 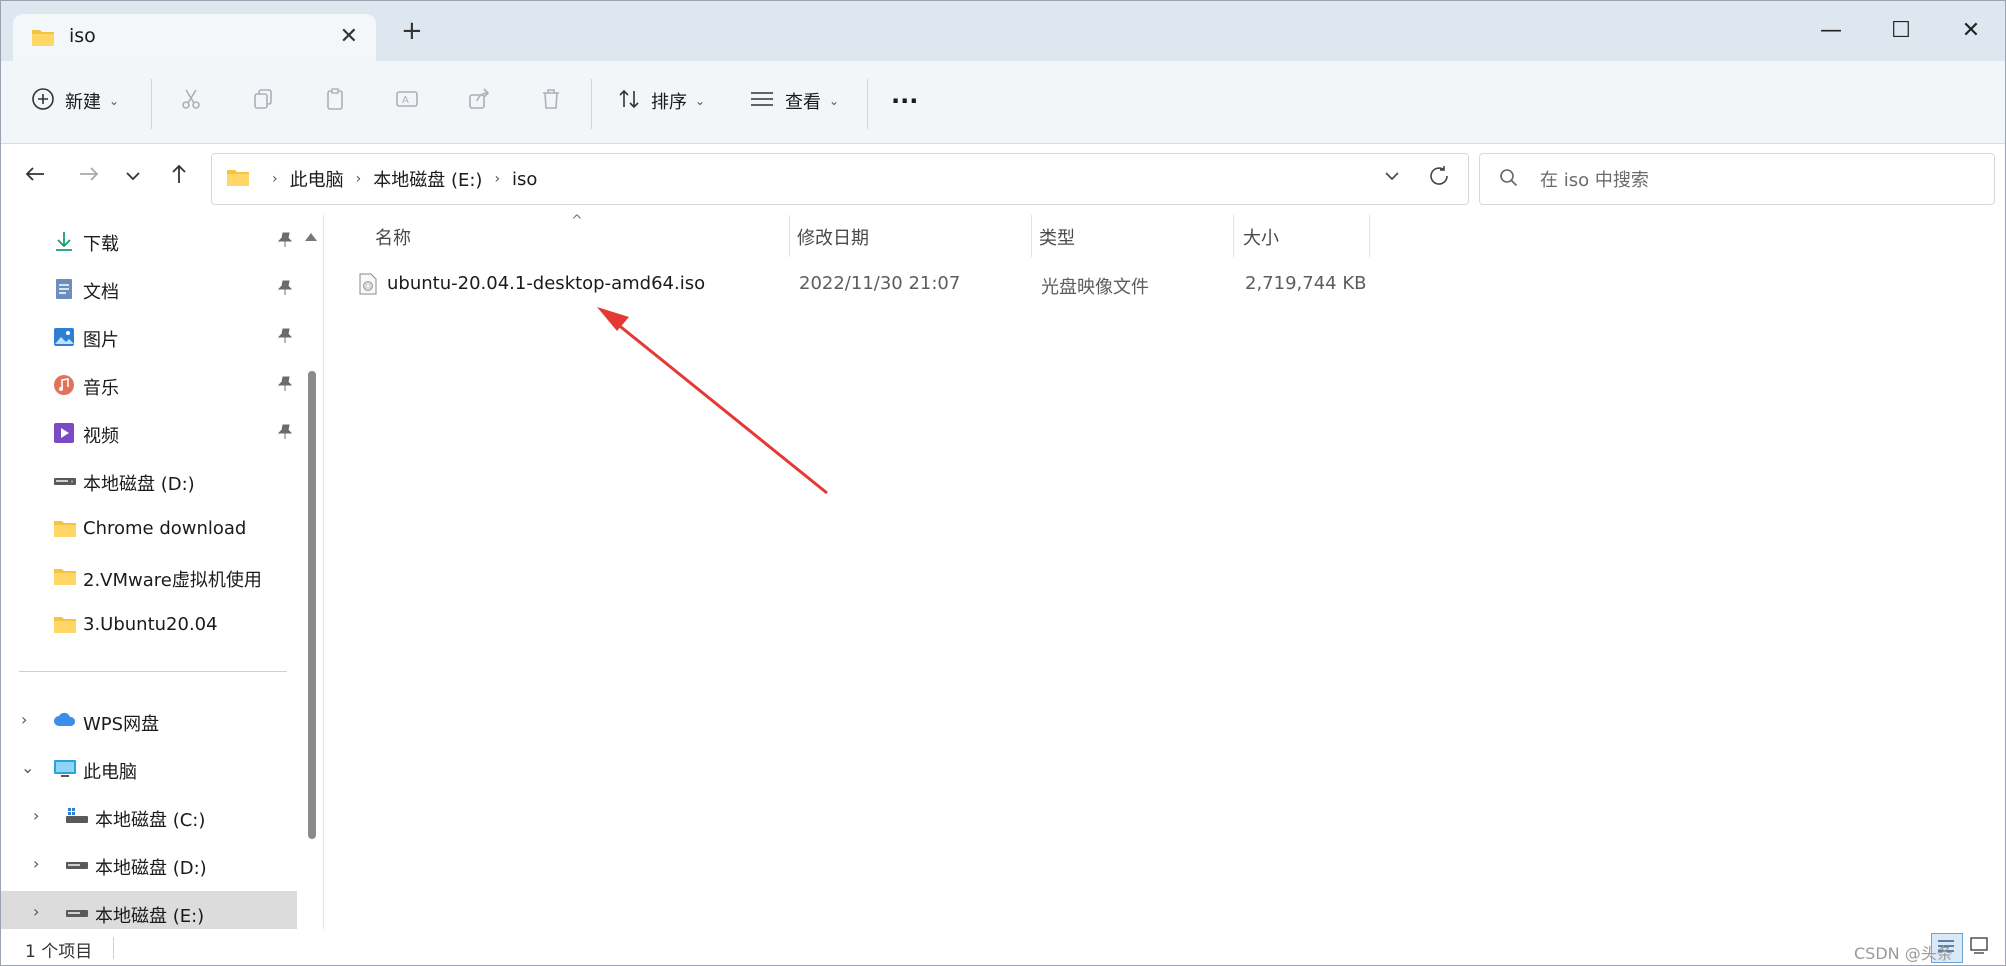 I want to click on copy-icon, so click(x=263, y=101).